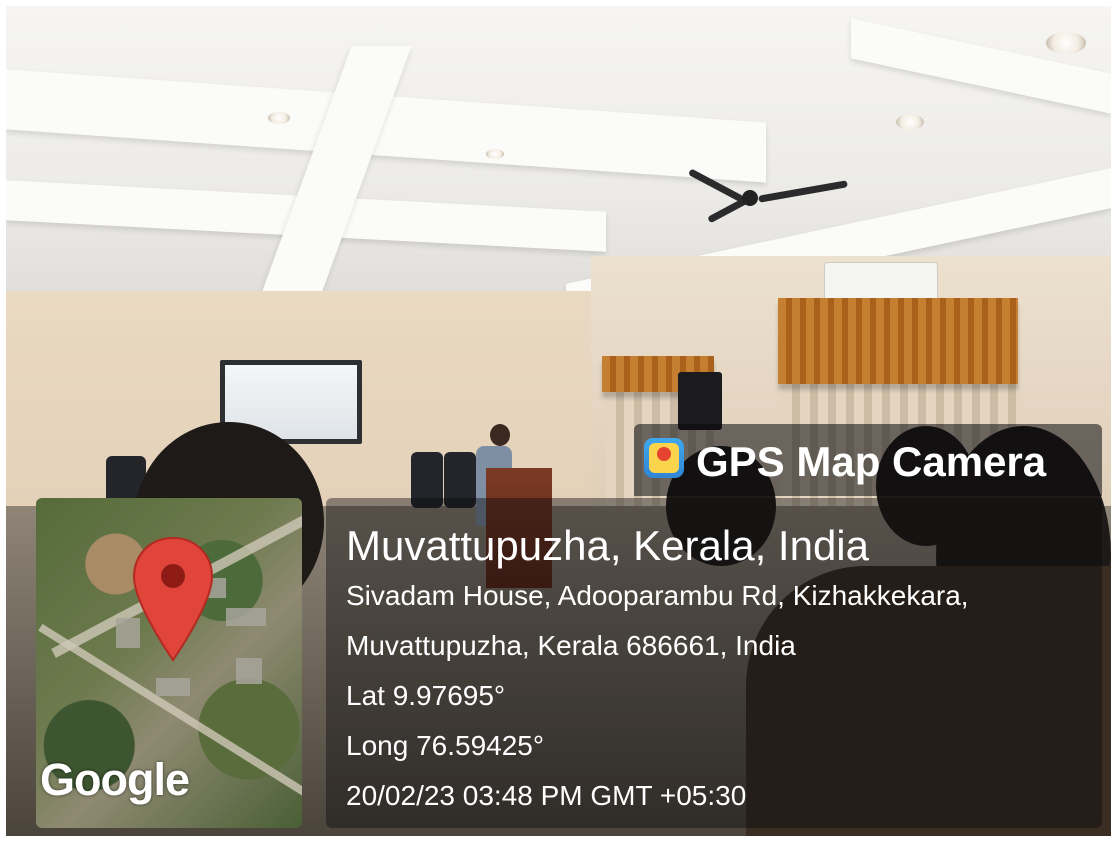 The image size is (1117, 842). I want to click on city-name: Muvattupuzha, Kerala, India, so click(607, 545).